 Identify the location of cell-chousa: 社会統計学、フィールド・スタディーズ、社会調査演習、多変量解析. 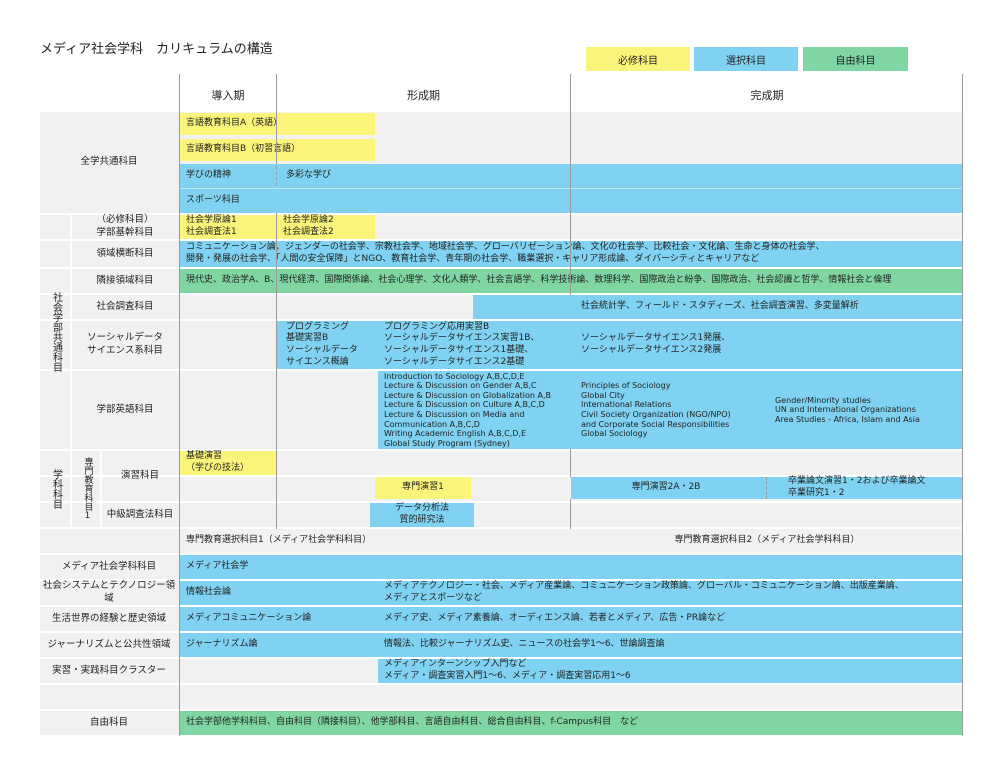
(720, 306).